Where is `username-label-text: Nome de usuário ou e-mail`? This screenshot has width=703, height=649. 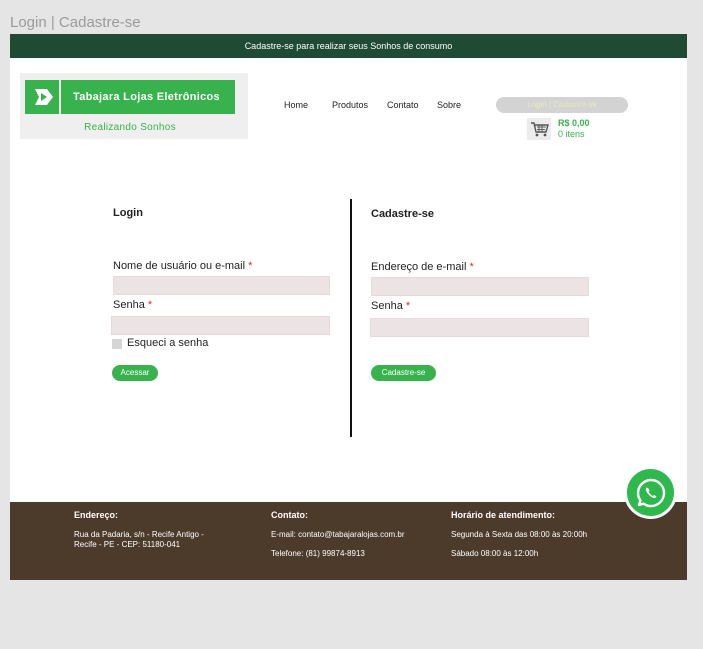 username-label-text: Nome de usuário ou e-mail is located at coordinates (179, 266).